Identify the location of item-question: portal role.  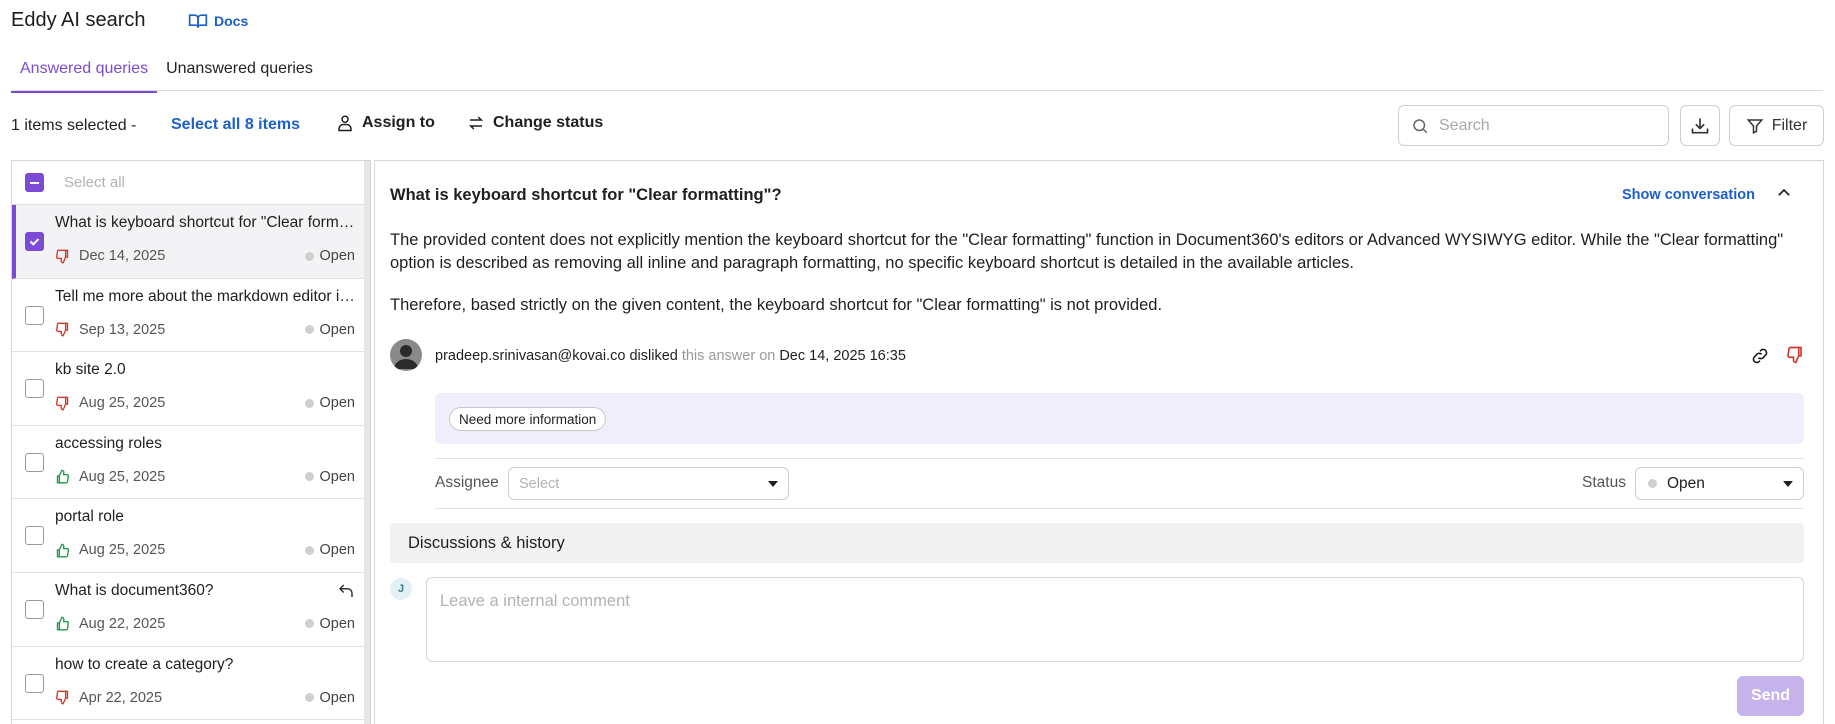
(89, 517).